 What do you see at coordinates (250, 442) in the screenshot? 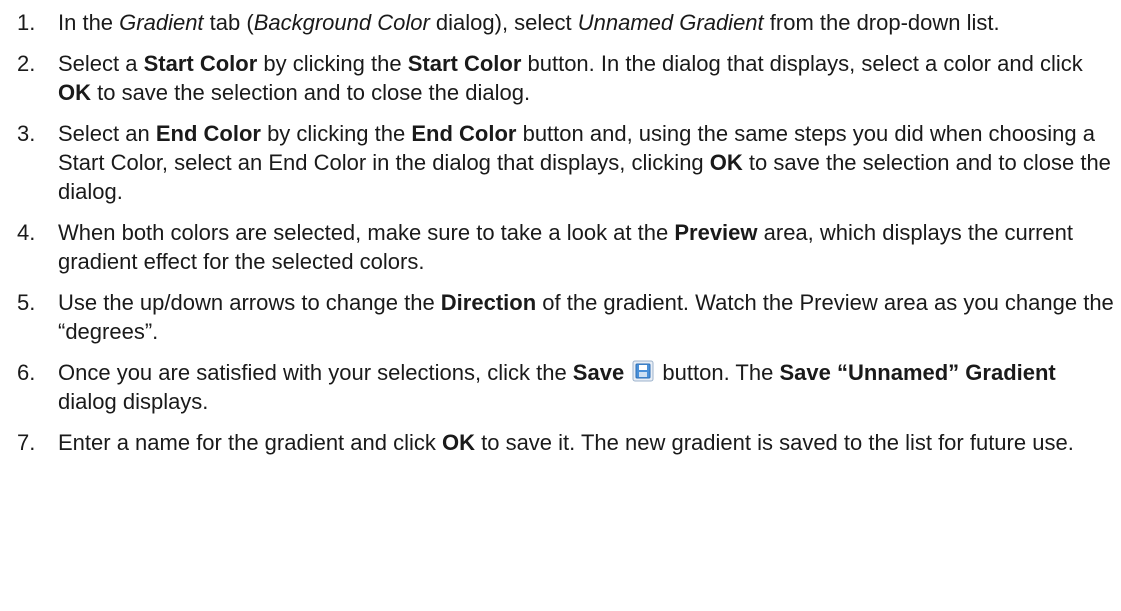
I see `step-text: Enter a name for the gradient and click` at bounding box center [250, 442].